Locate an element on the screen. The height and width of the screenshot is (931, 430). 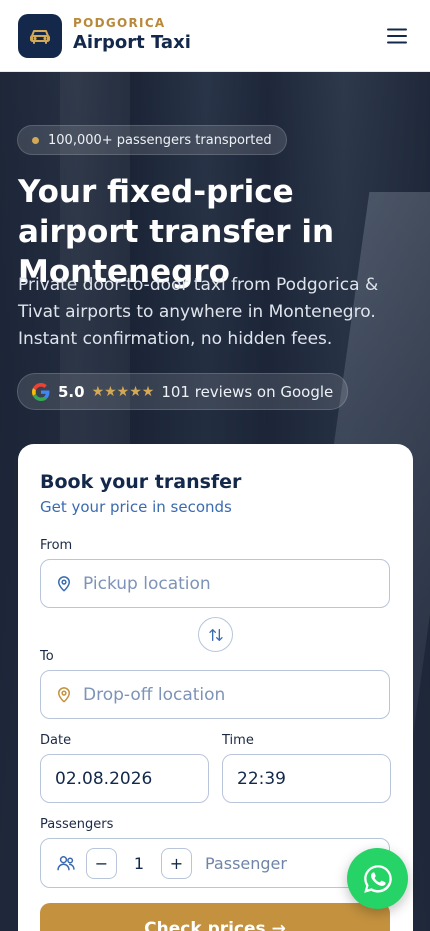
dropoff-field: Drop-off location is located at coordinates (215, 694).